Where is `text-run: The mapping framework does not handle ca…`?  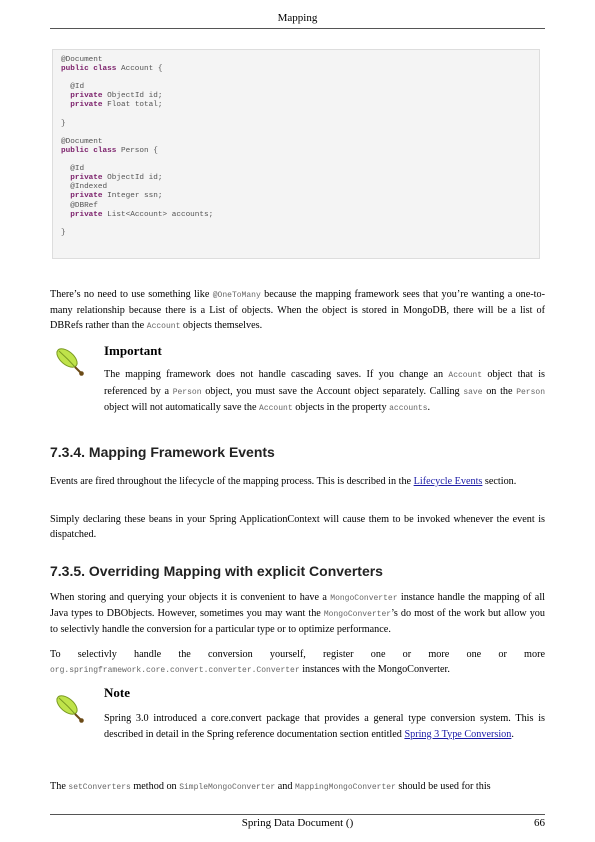 text-run: The mapping framework does not handle ca… is located at coordinates (276, 374).